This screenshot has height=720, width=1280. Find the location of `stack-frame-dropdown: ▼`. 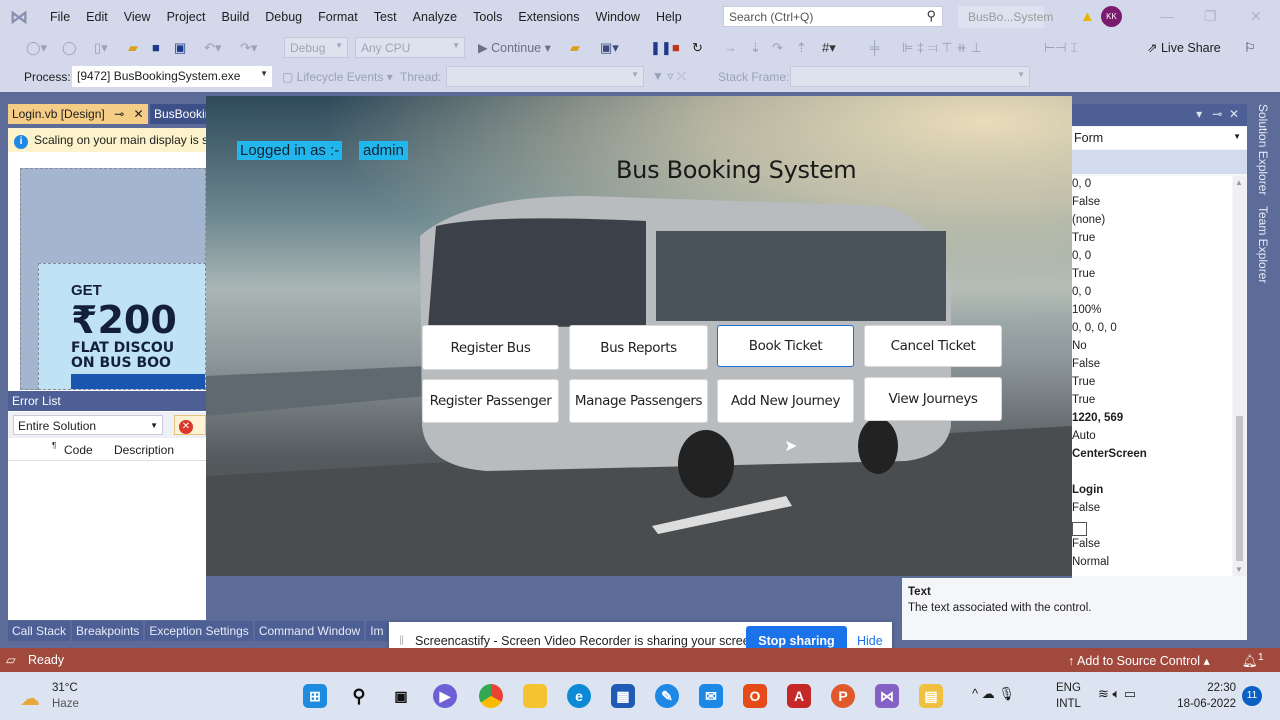

stack-frame-dropdown: ▼ is located at coordinates (910, 76).